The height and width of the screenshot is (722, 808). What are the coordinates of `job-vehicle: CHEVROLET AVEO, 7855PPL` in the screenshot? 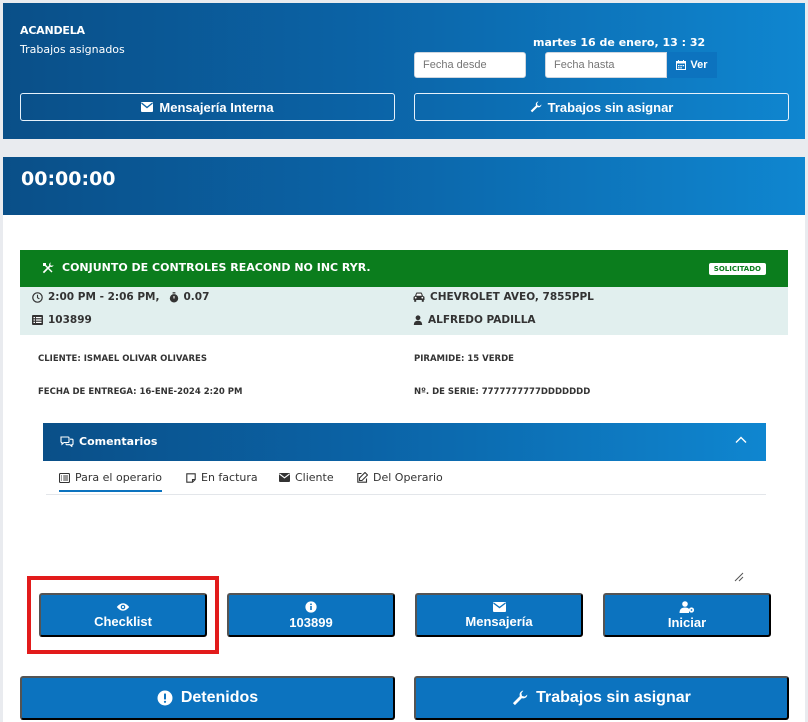 It's located at (512, 297).